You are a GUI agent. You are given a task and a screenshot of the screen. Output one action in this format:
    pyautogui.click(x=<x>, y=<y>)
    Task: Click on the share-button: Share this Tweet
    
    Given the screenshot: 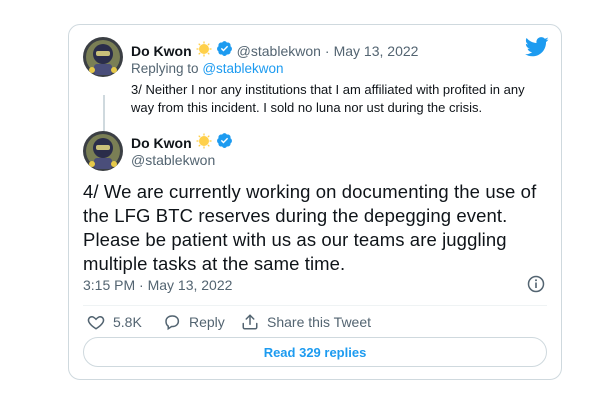 What is the action you would take?
    pyautogui.click(x=306, y=322)
    